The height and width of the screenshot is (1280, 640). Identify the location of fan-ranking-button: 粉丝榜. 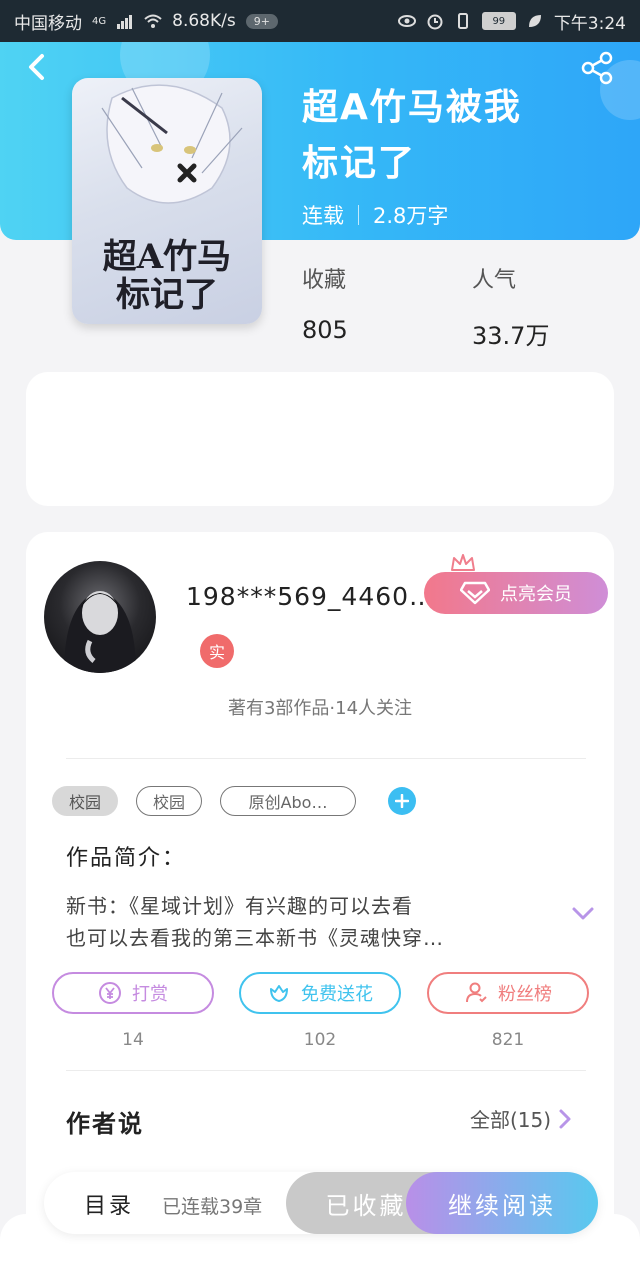
(508, 993).